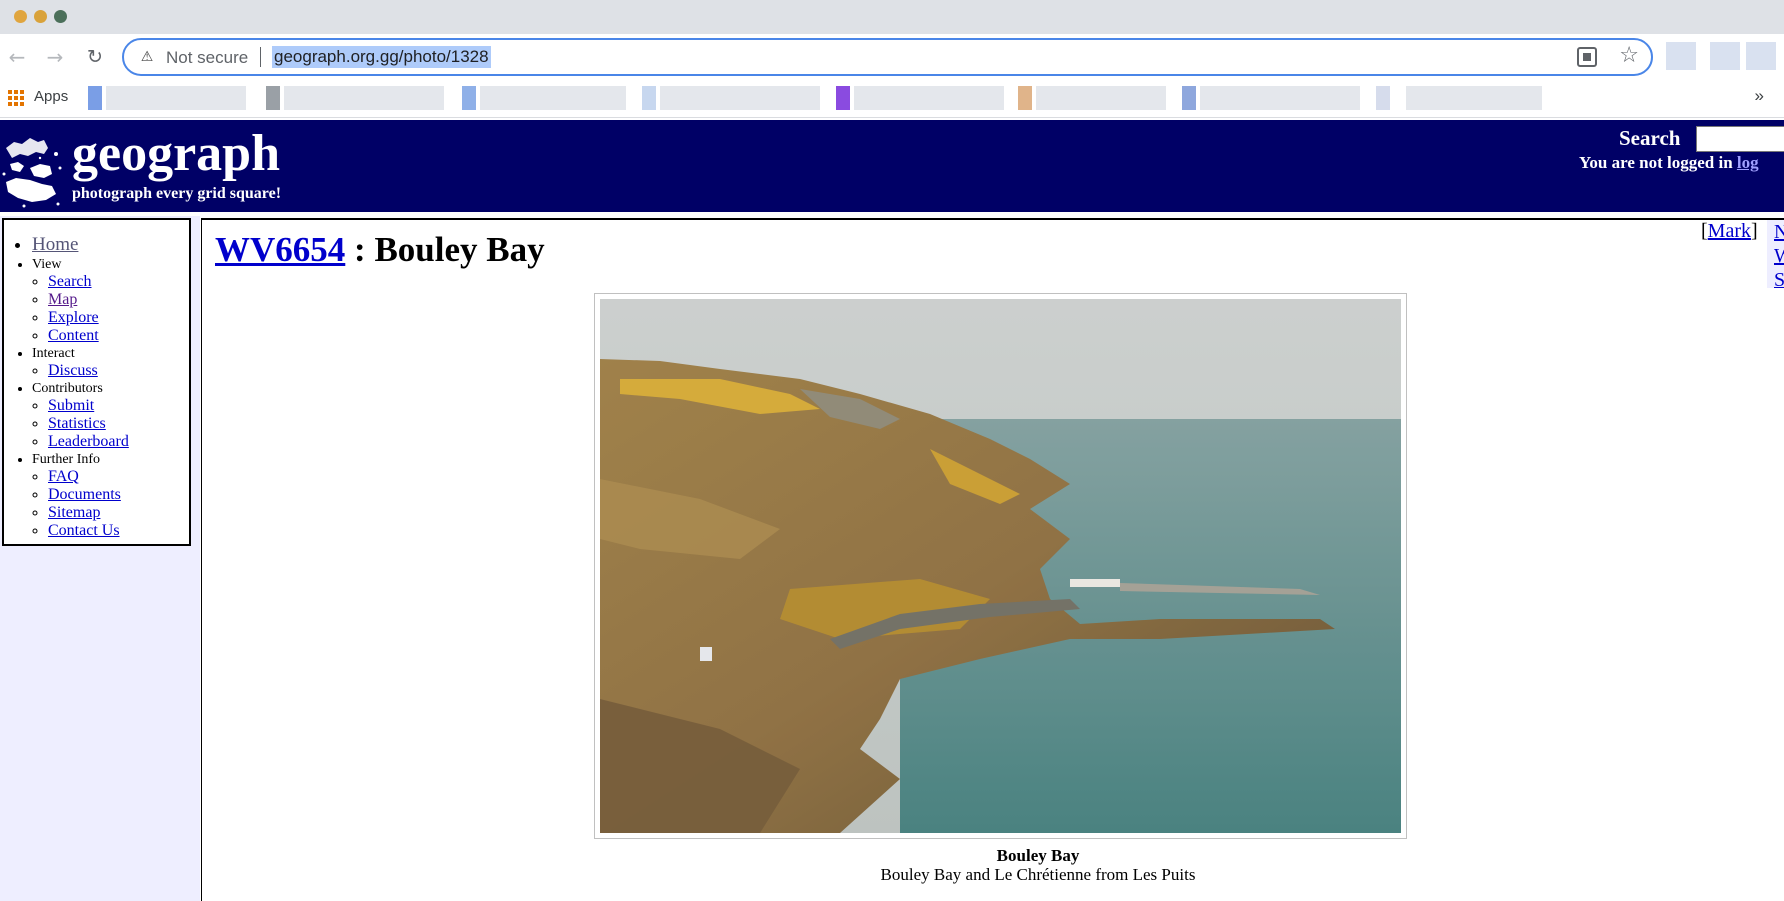 This screenshot has height=901, width=1784. Describe the element at coordinates (207, 58) in the screenshot. I see `security-label: Not secure` at that location.